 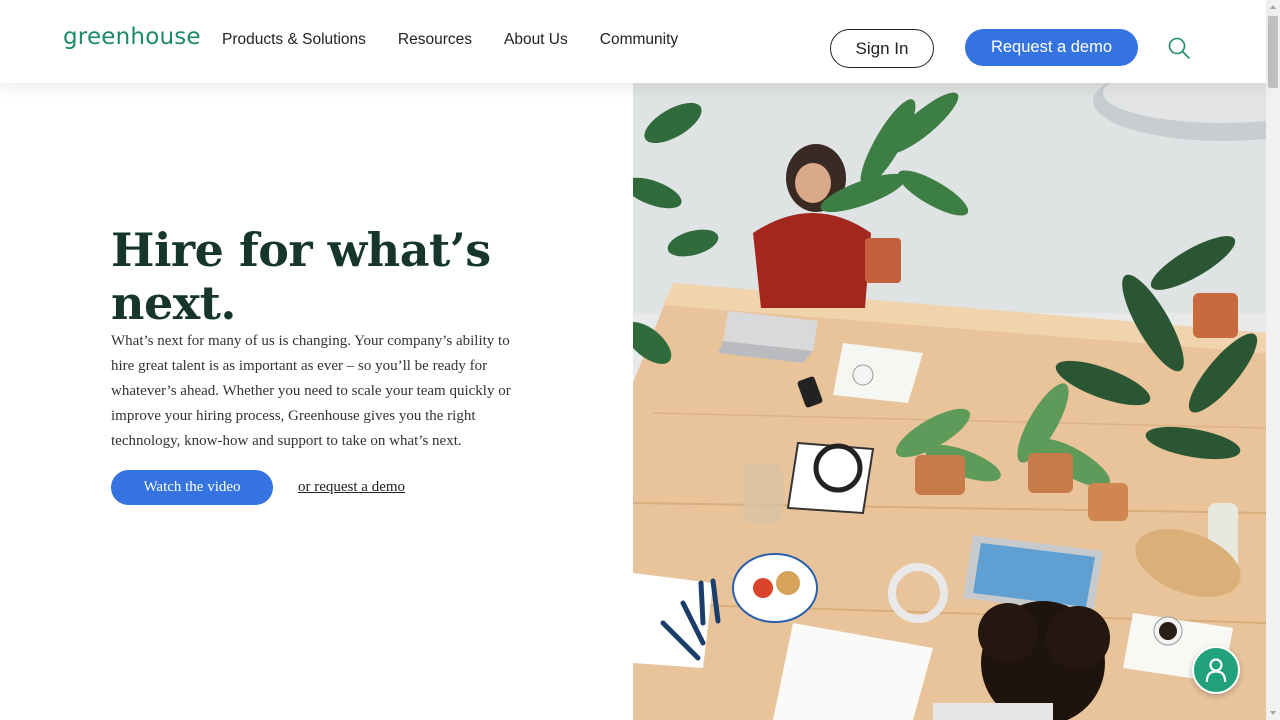 I want to click on nav-community: Community, so click(x=639, y=40).